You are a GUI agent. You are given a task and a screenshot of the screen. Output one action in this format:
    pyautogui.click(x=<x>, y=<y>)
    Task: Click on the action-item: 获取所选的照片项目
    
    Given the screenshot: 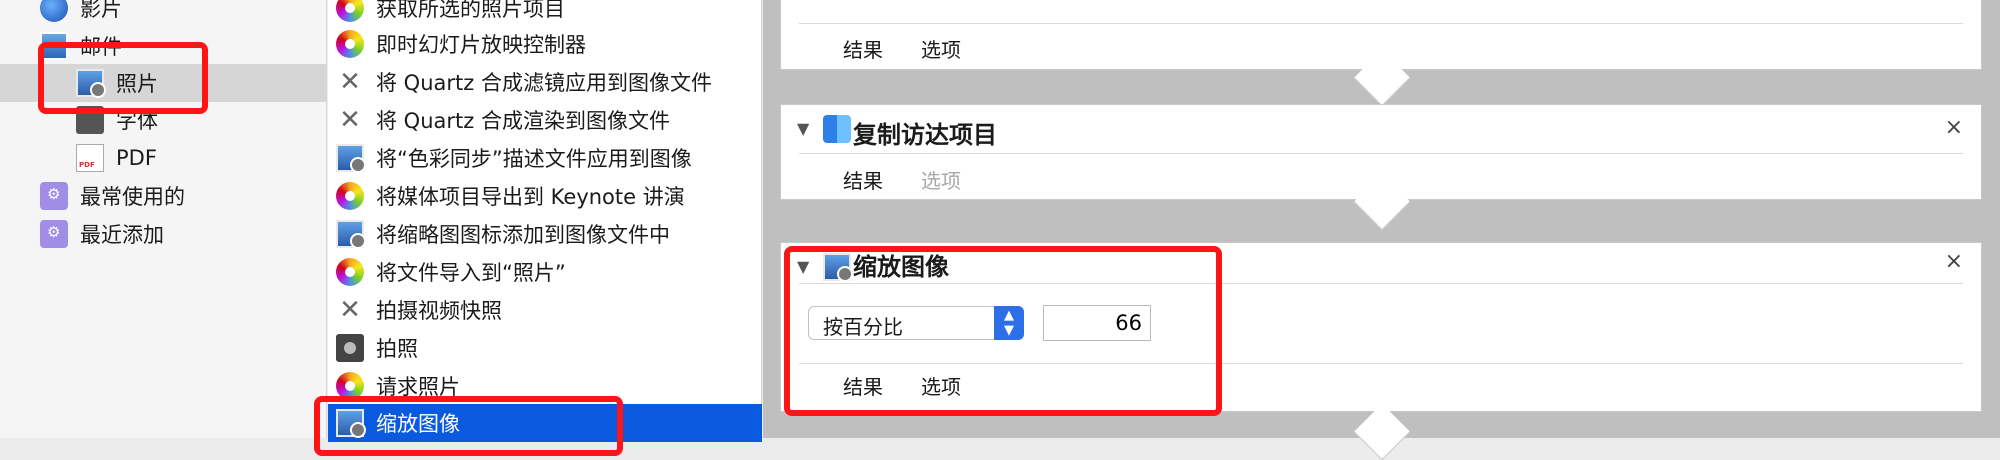 What is the action you would take?
    pyautogui.click(x=546, y=13)
    